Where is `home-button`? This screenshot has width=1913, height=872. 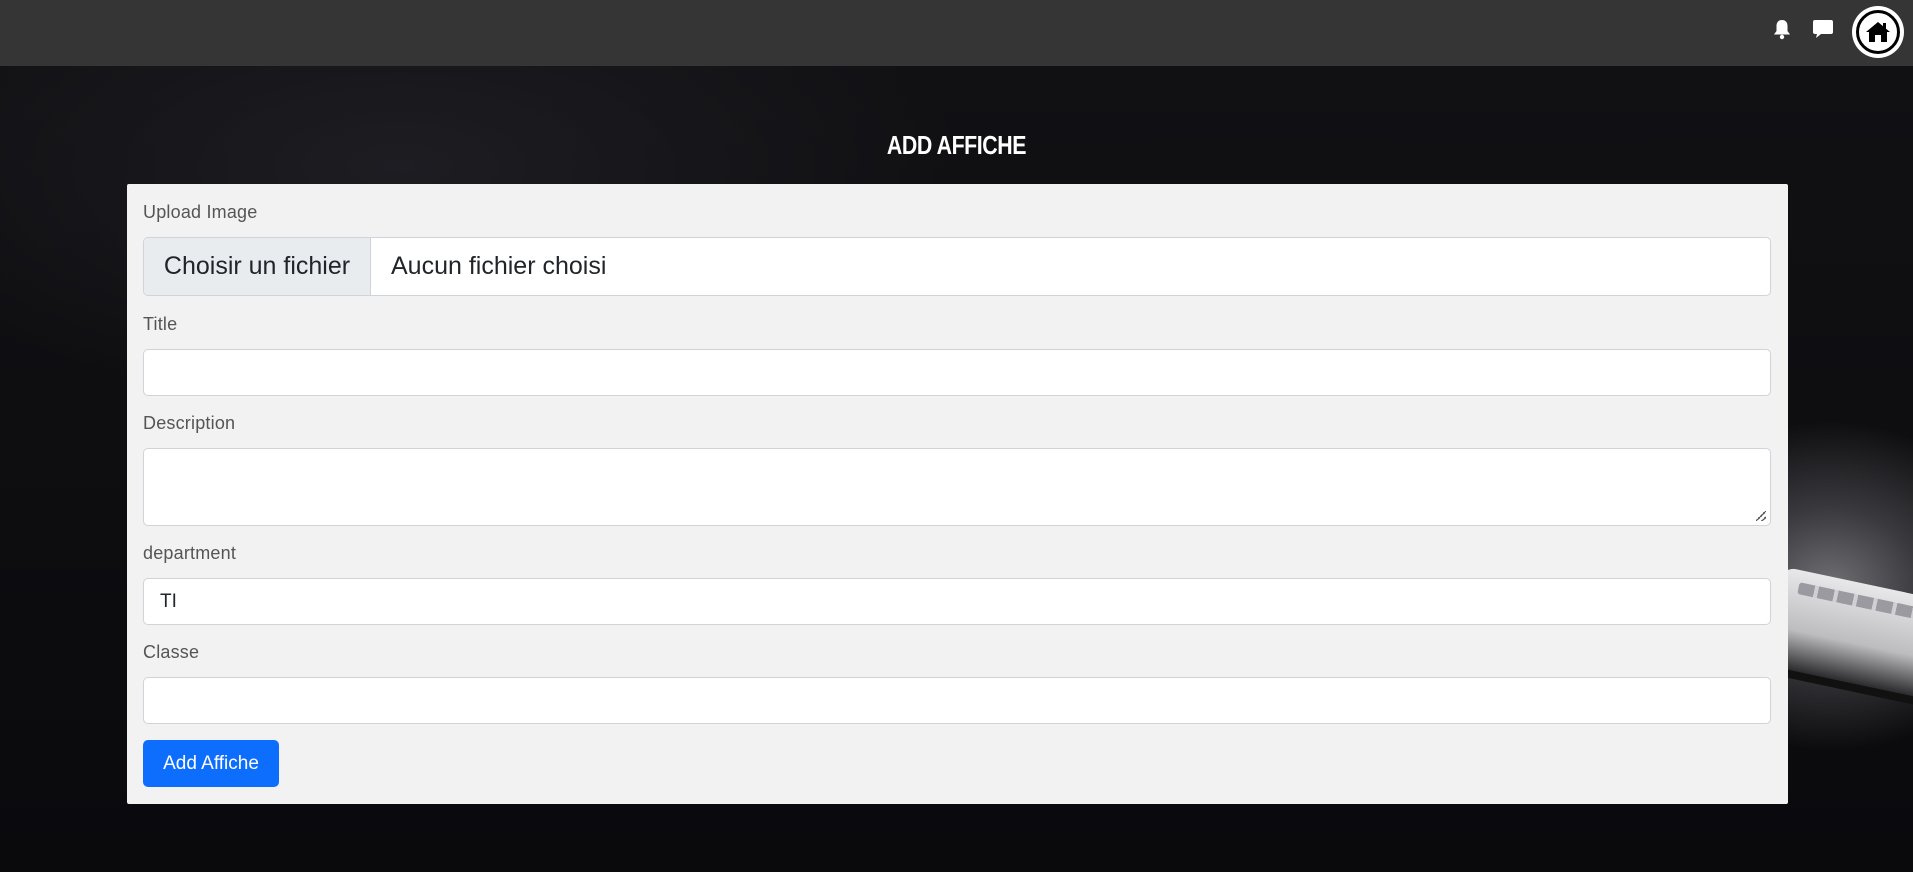 home-button is located at coordinates (1878, 32).